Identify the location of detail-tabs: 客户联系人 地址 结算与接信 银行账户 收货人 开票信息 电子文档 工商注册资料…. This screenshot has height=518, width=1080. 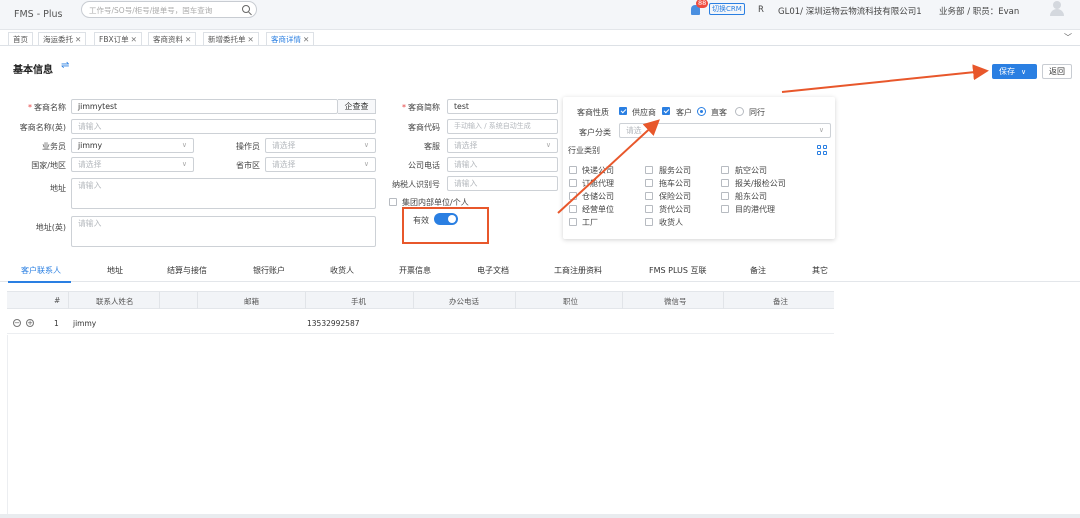
(540, 270).